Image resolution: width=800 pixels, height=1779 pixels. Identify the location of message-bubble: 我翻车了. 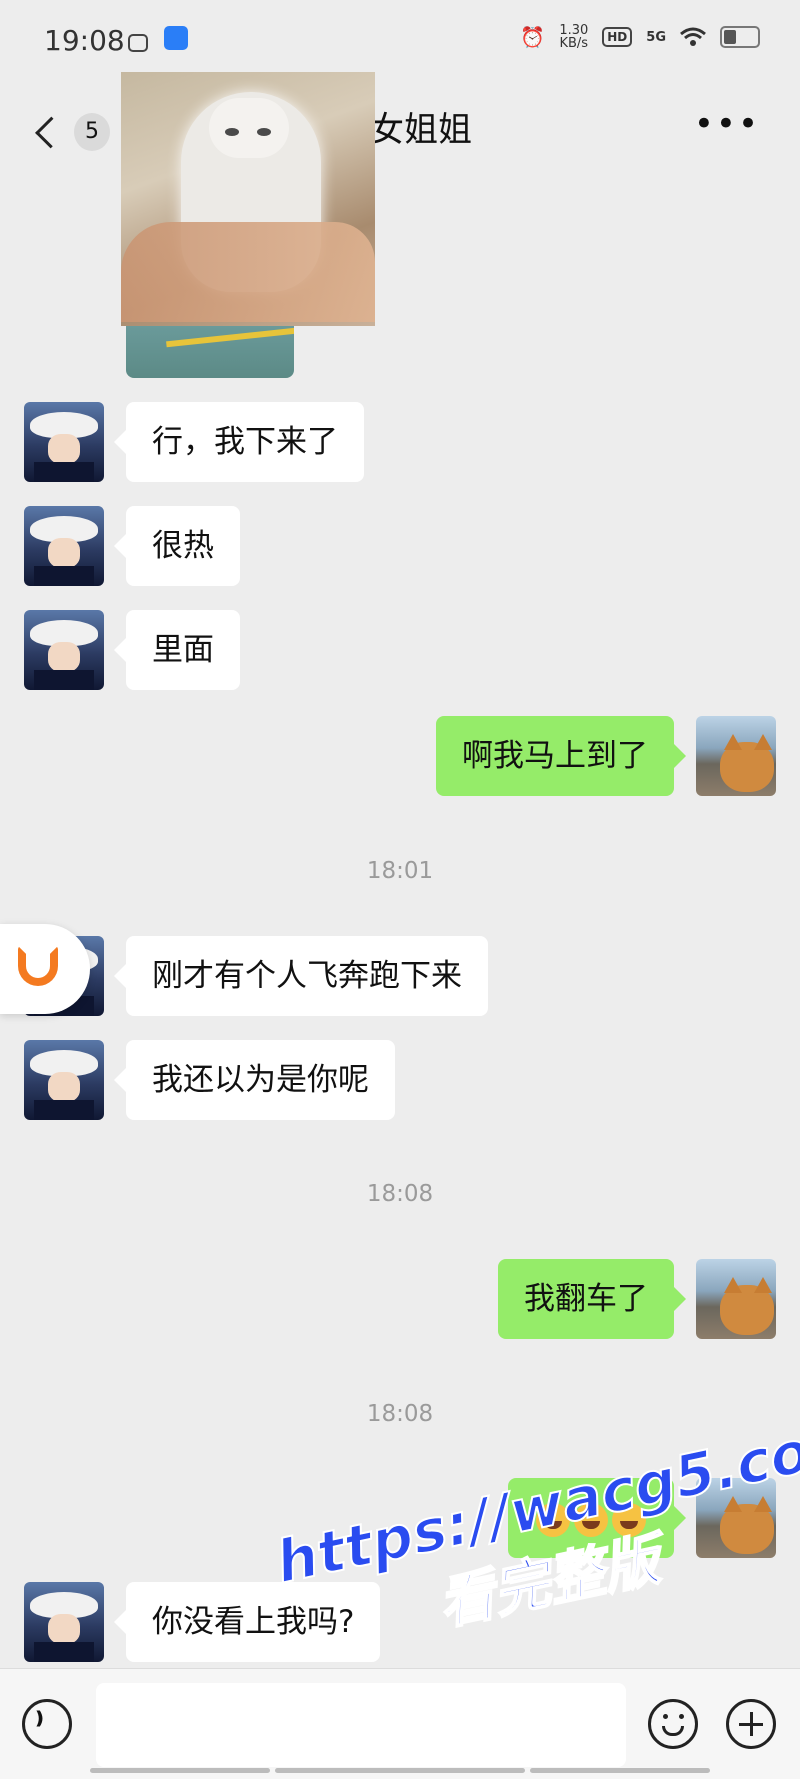
(592, 1299).